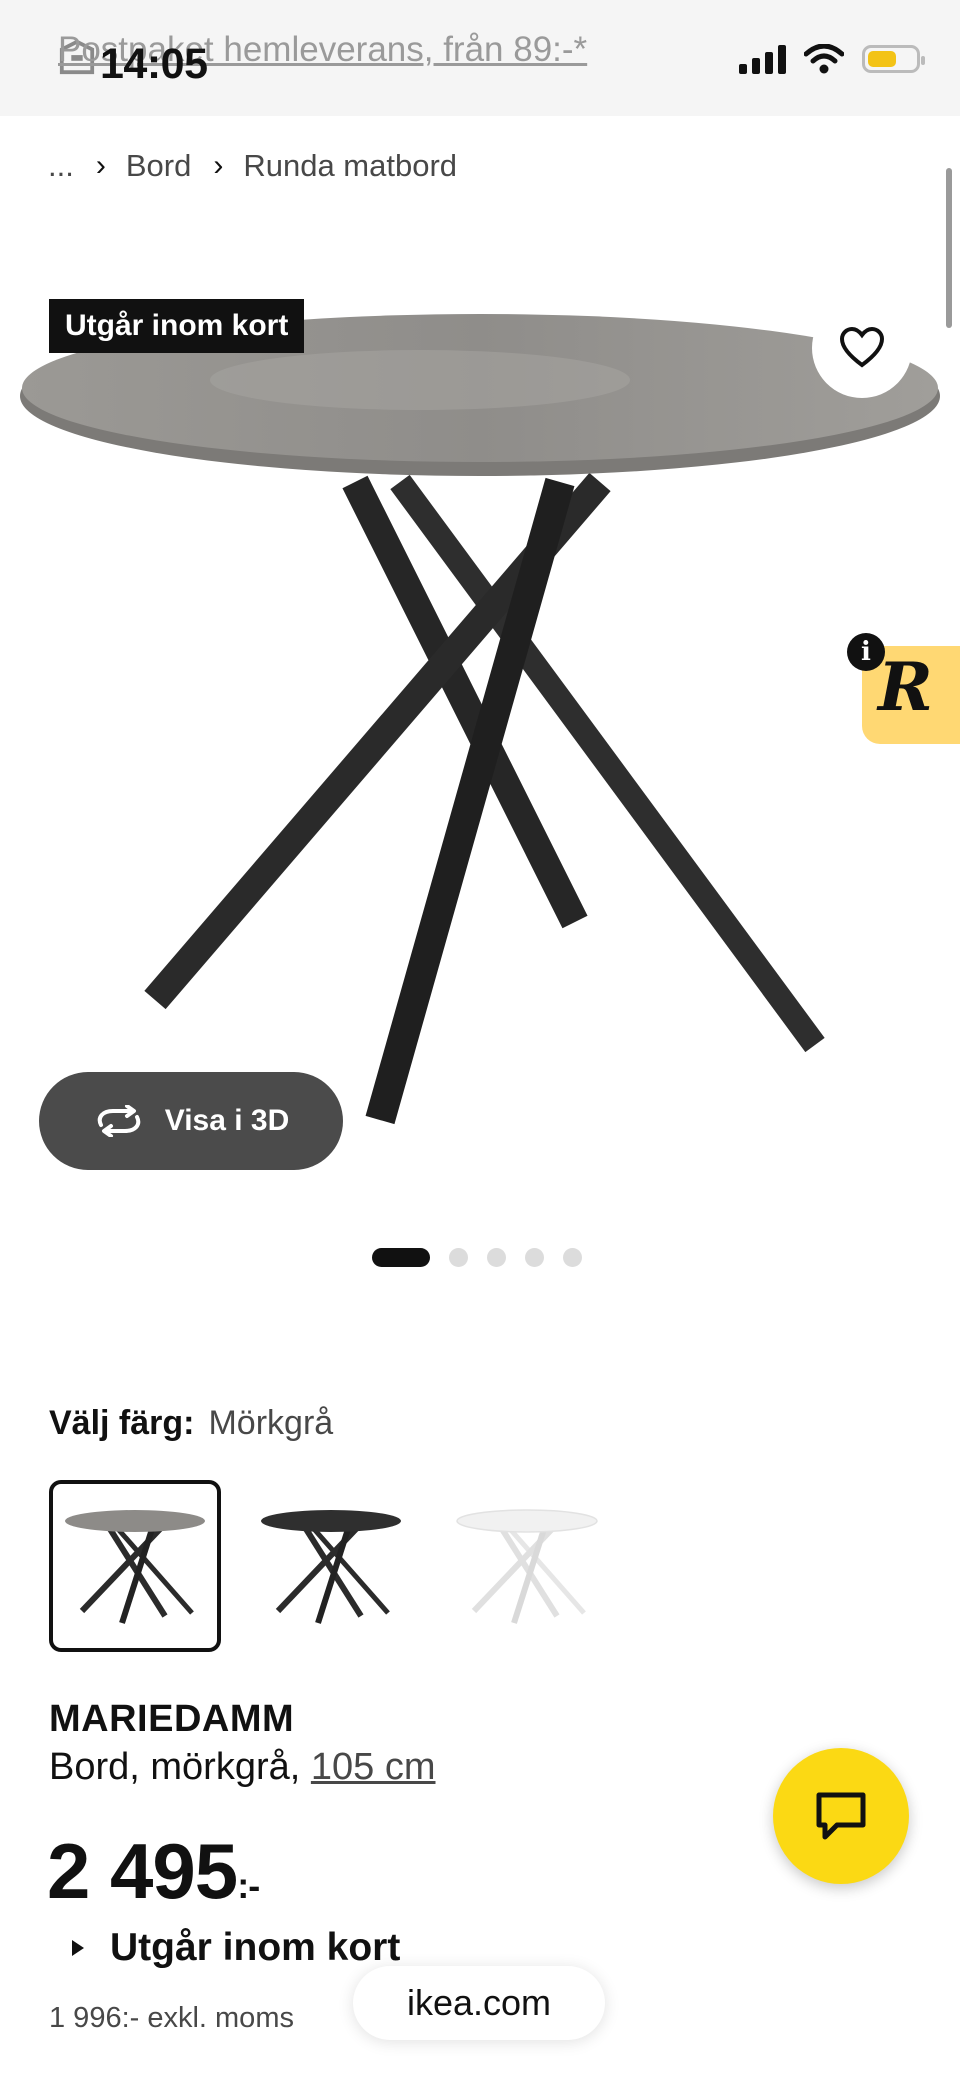 This screenshot has width=960, height=2078. I want to click on heart-icon, so click(862, 347).